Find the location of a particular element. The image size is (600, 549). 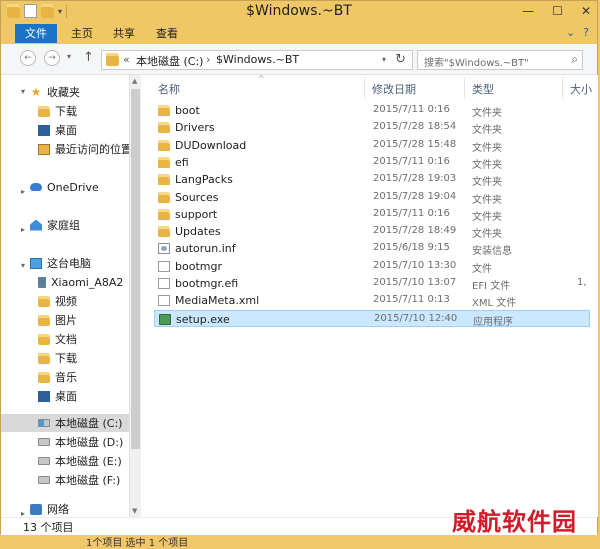

close-button: ✕ is located at coordinates (586, 11).